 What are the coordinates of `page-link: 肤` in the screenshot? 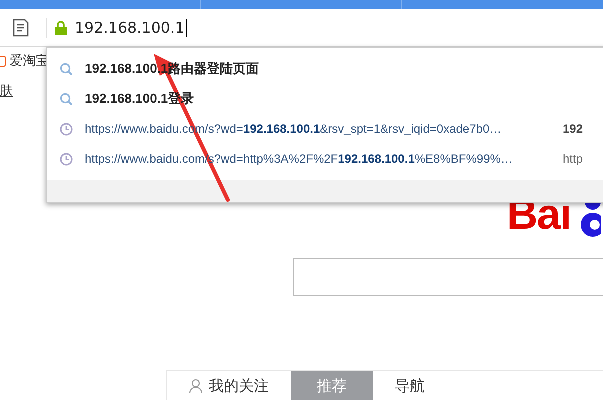 It's located at (24, 91).